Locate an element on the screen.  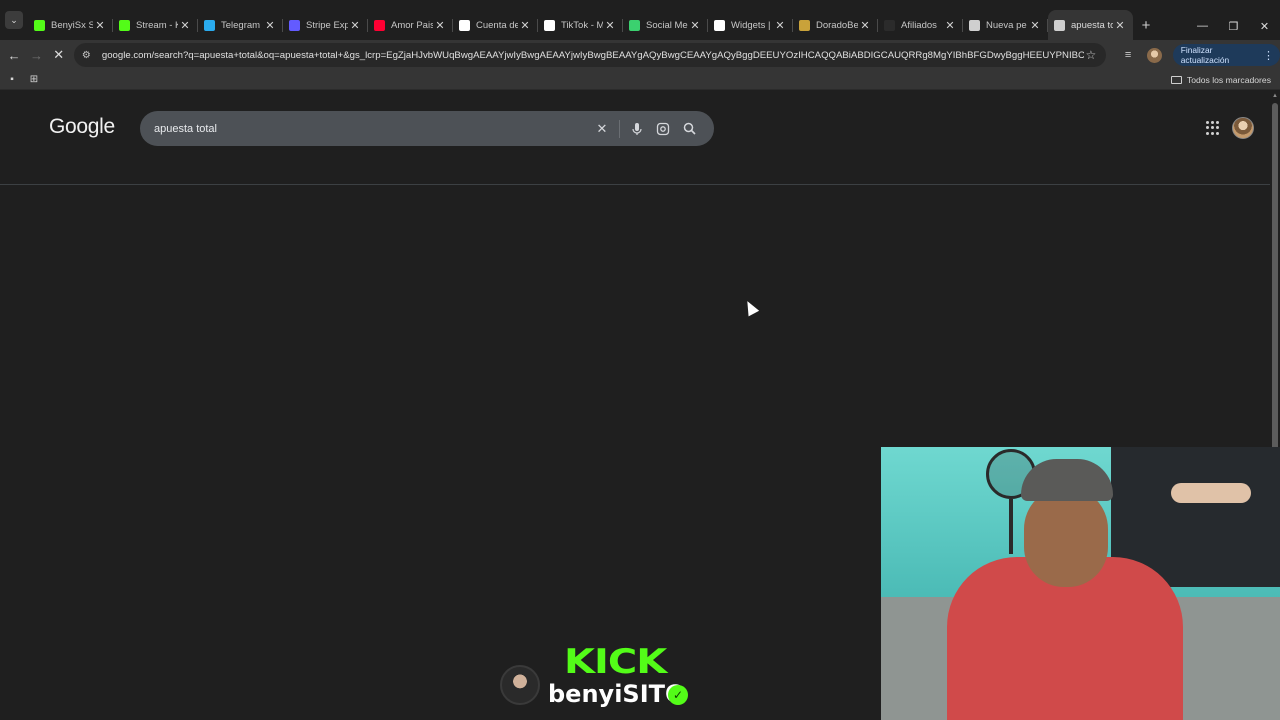
tab-title: Afiliados is located at coordinates (919, 25).